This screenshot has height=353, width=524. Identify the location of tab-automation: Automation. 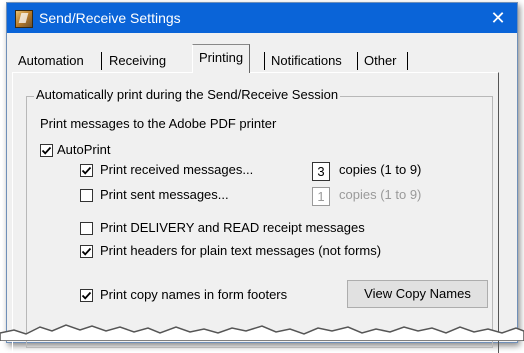
(51, 61).